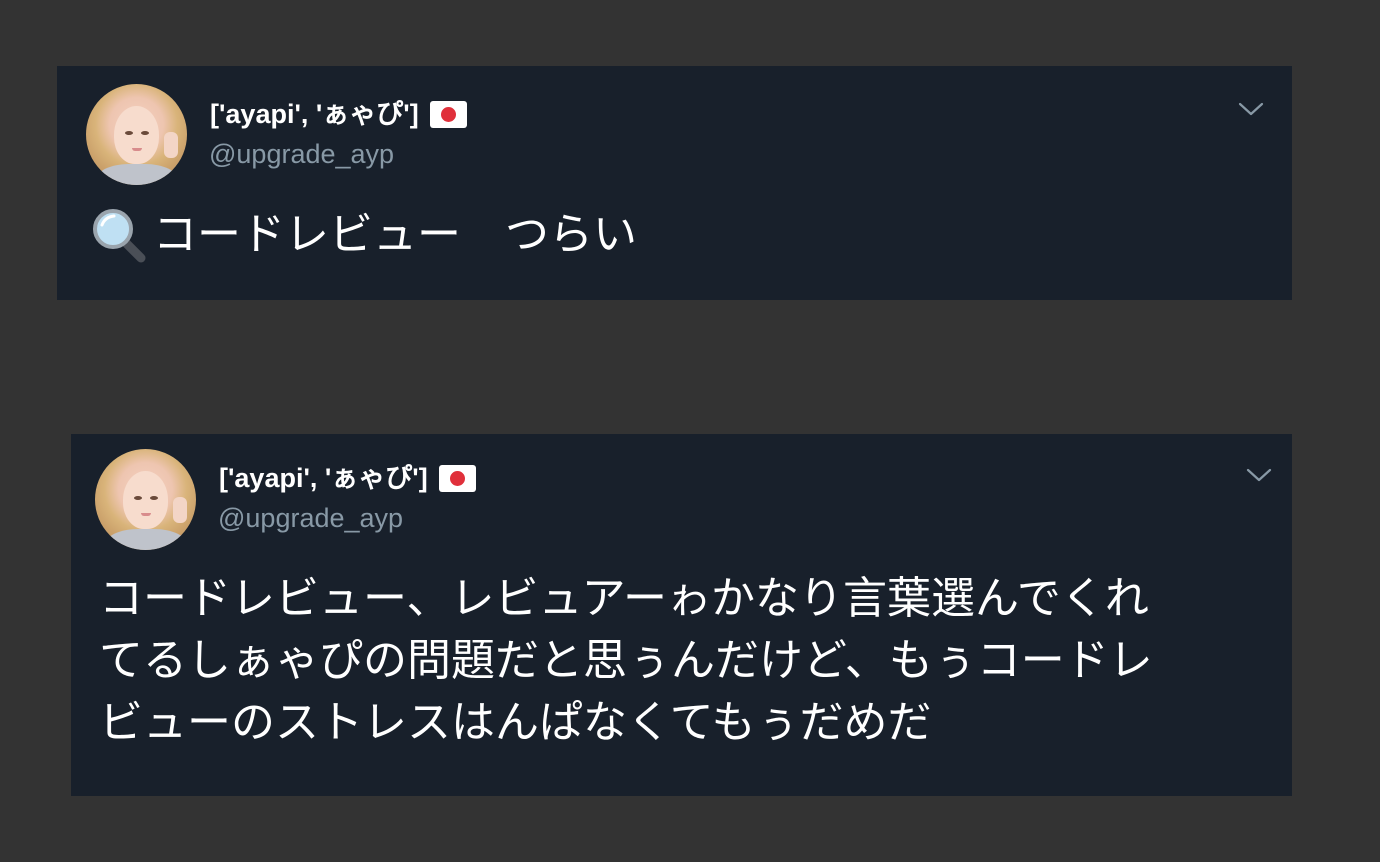  I want to click on tweet-text-line: てるしぁゃぴの問題だと思ぅんだけど、もぅコードレ, so click(626, 660).